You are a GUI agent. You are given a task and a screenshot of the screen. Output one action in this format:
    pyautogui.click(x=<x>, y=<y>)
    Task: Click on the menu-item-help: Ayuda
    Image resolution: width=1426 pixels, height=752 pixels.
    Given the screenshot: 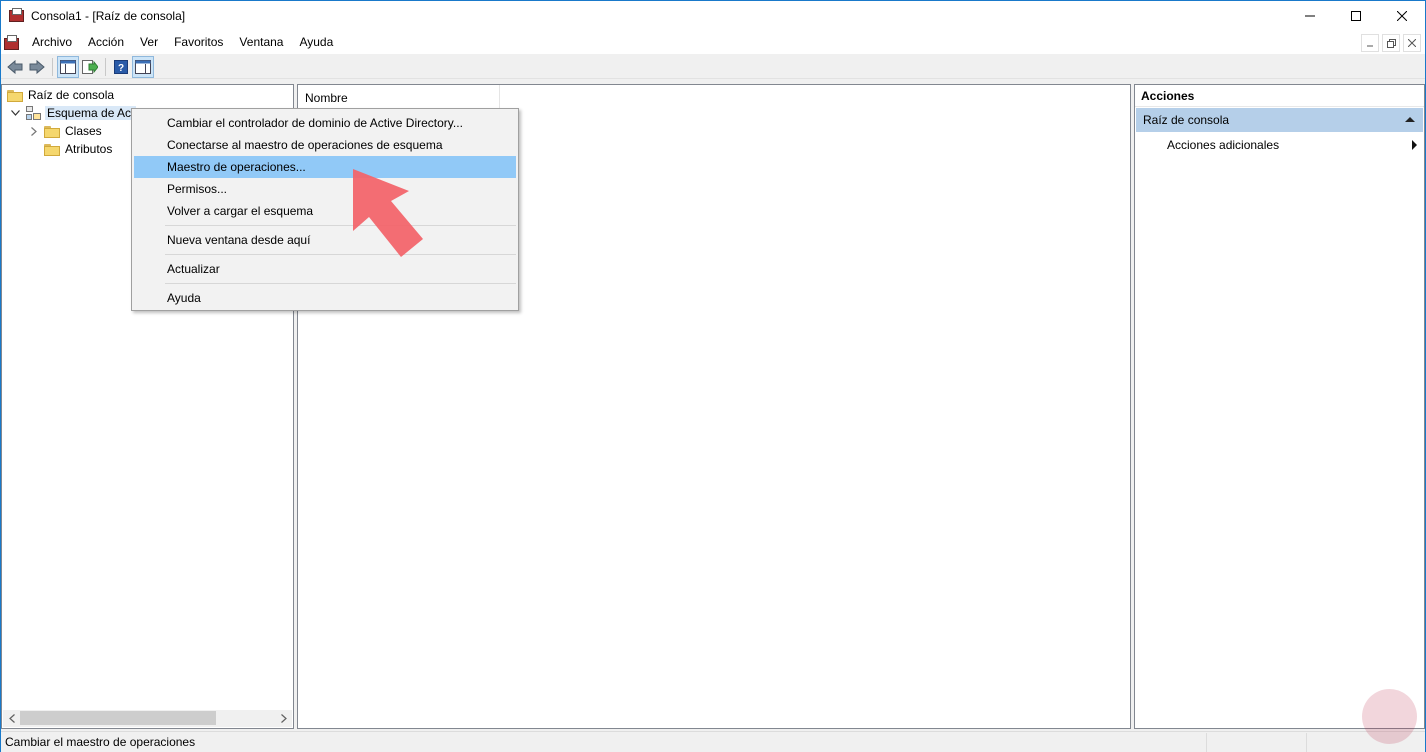 What is the action you would take?
    pyautogui.click(x=325, y=298)
    